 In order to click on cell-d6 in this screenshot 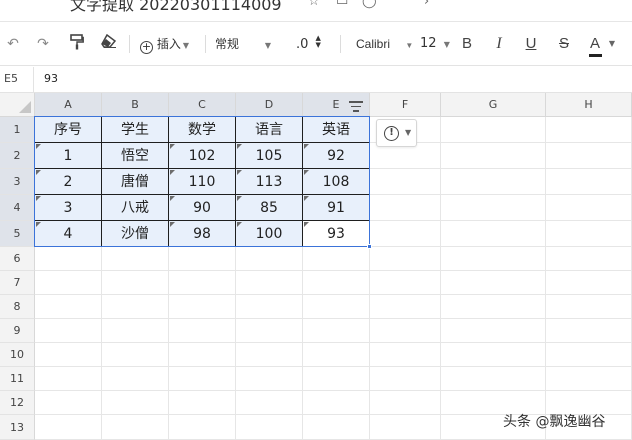, I will do `click(269, 259)`.